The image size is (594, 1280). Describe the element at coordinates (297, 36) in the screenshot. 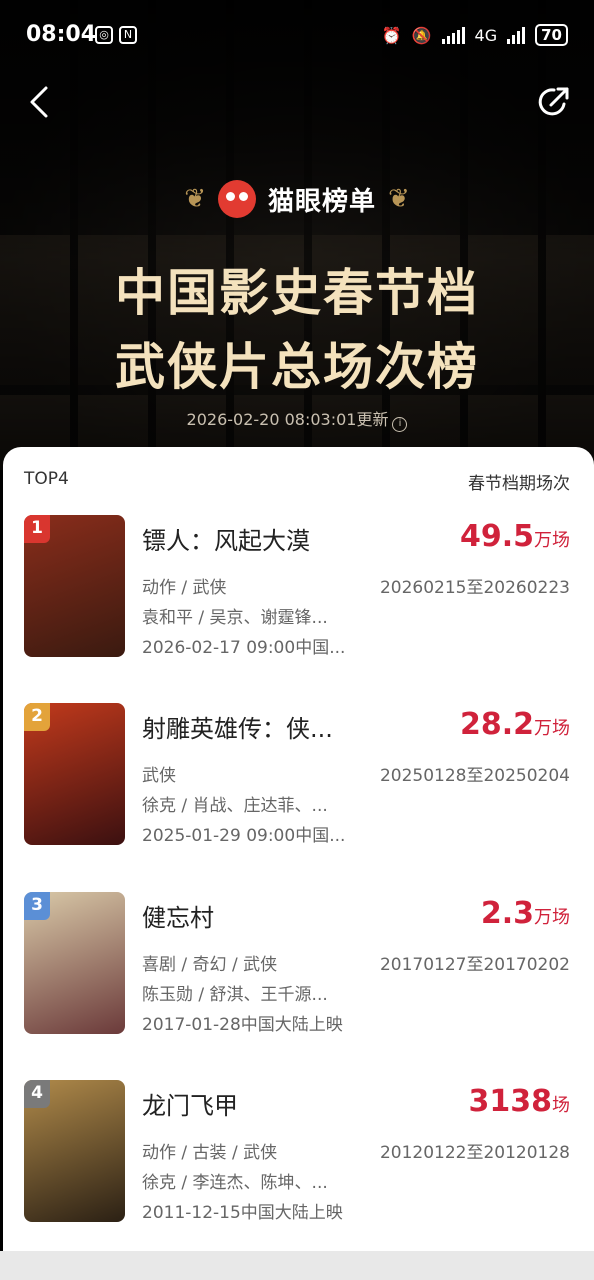

I see `status-bar: 08:04 ◎ N ⏰ 🔕 4G 70` at that location.